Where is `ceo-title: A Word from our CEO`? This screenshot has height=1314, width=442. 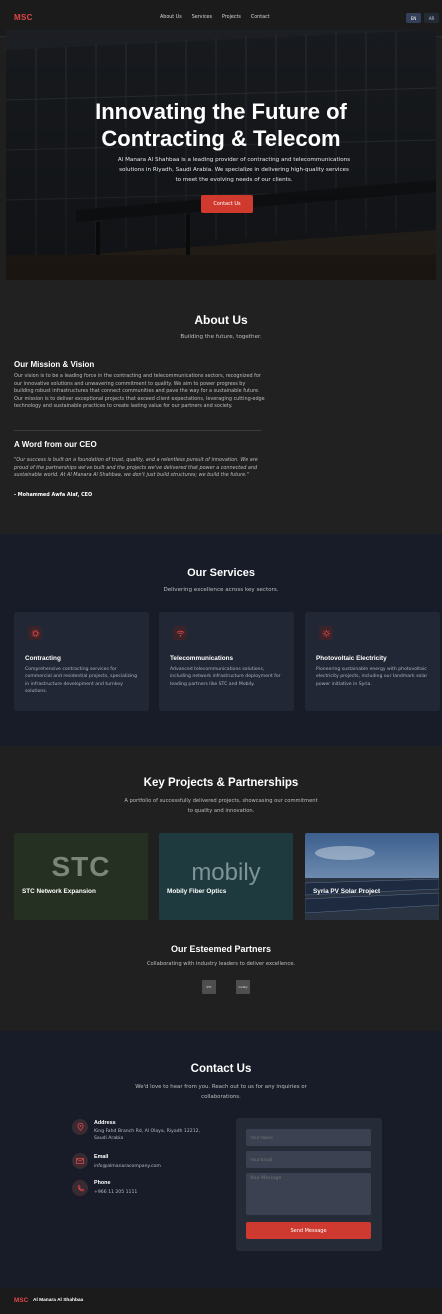
ceo-title: A Word from our CEO is located at coordinates (55, 444).